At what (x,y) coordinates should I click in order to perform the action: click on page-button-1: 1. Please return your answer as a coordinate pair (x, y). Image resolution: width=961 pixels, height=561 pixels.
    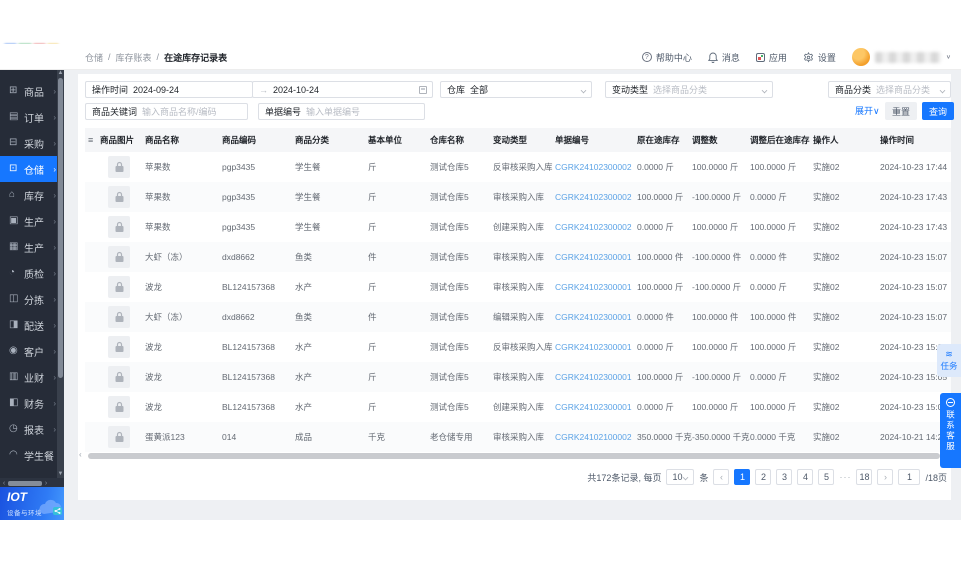
    Looking at the image, I should click on (742, 477).